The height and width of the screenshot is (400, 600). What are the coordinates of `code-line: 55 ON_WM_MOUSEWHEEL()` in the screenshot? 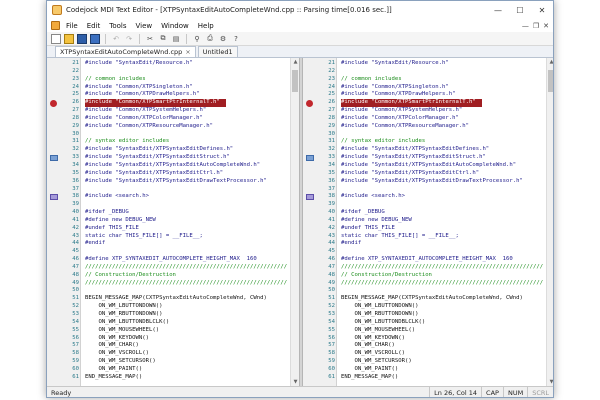 It's located at (173, 331).